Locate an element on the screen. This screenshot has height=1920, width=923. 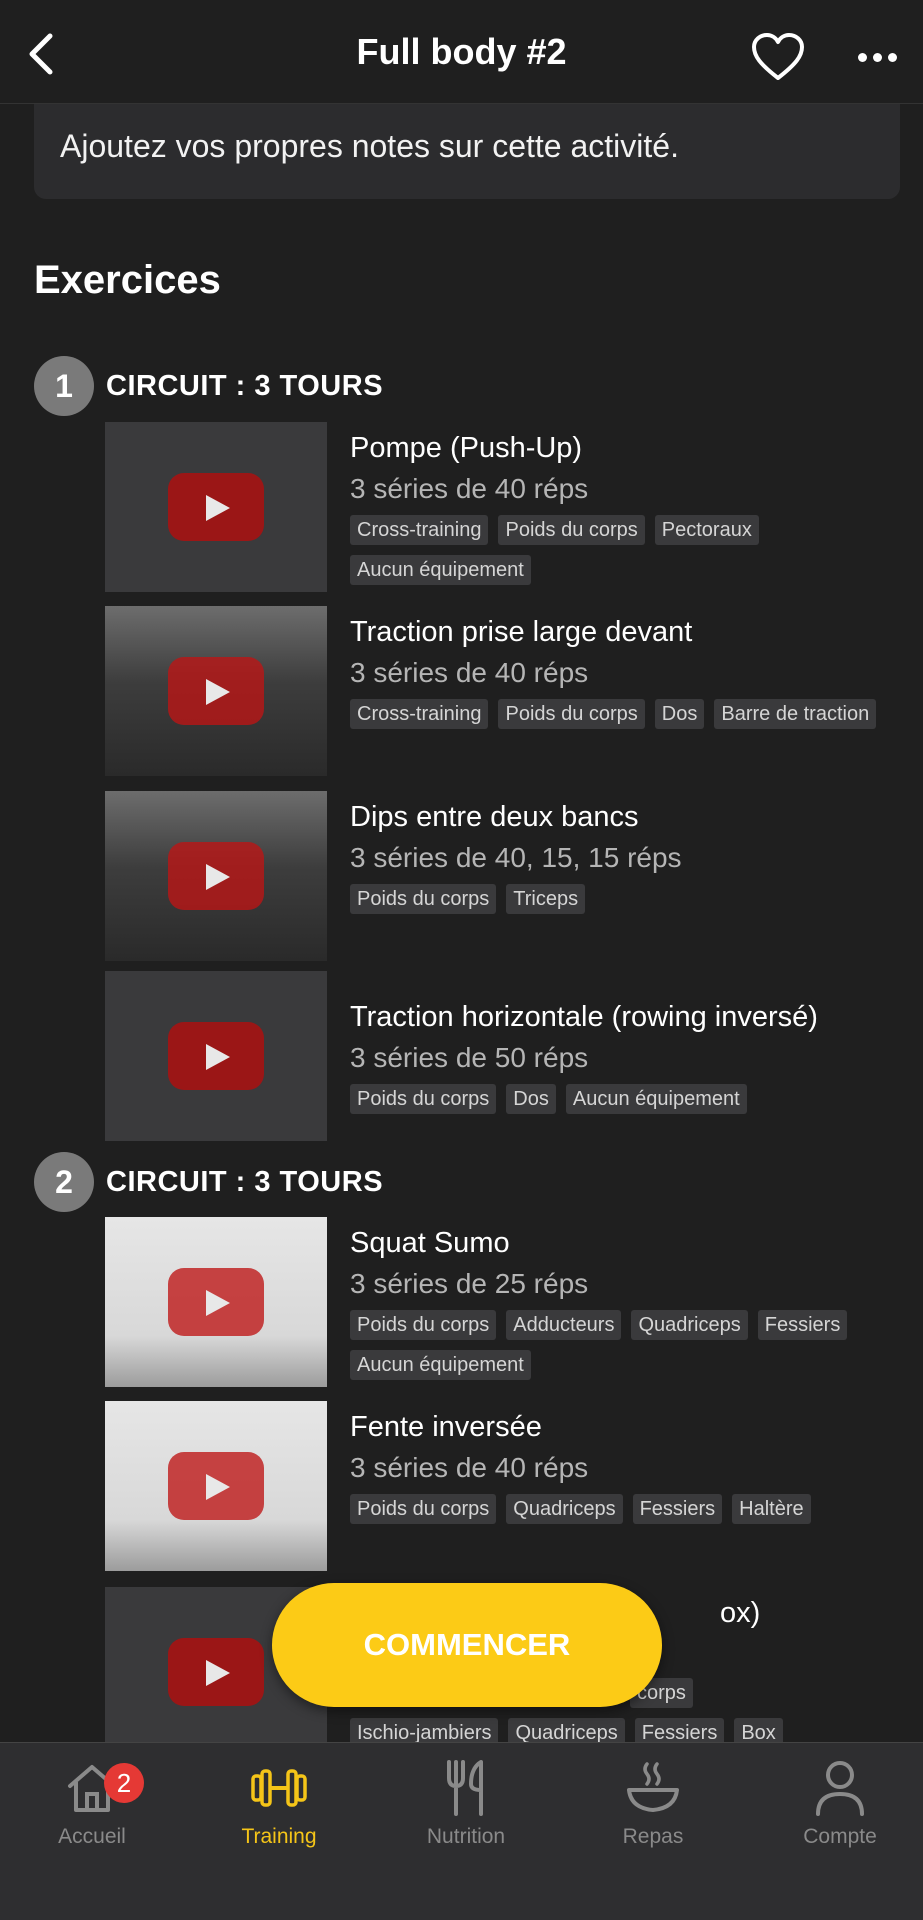
circuit-number: 1 is located at coordinates (64, 386).